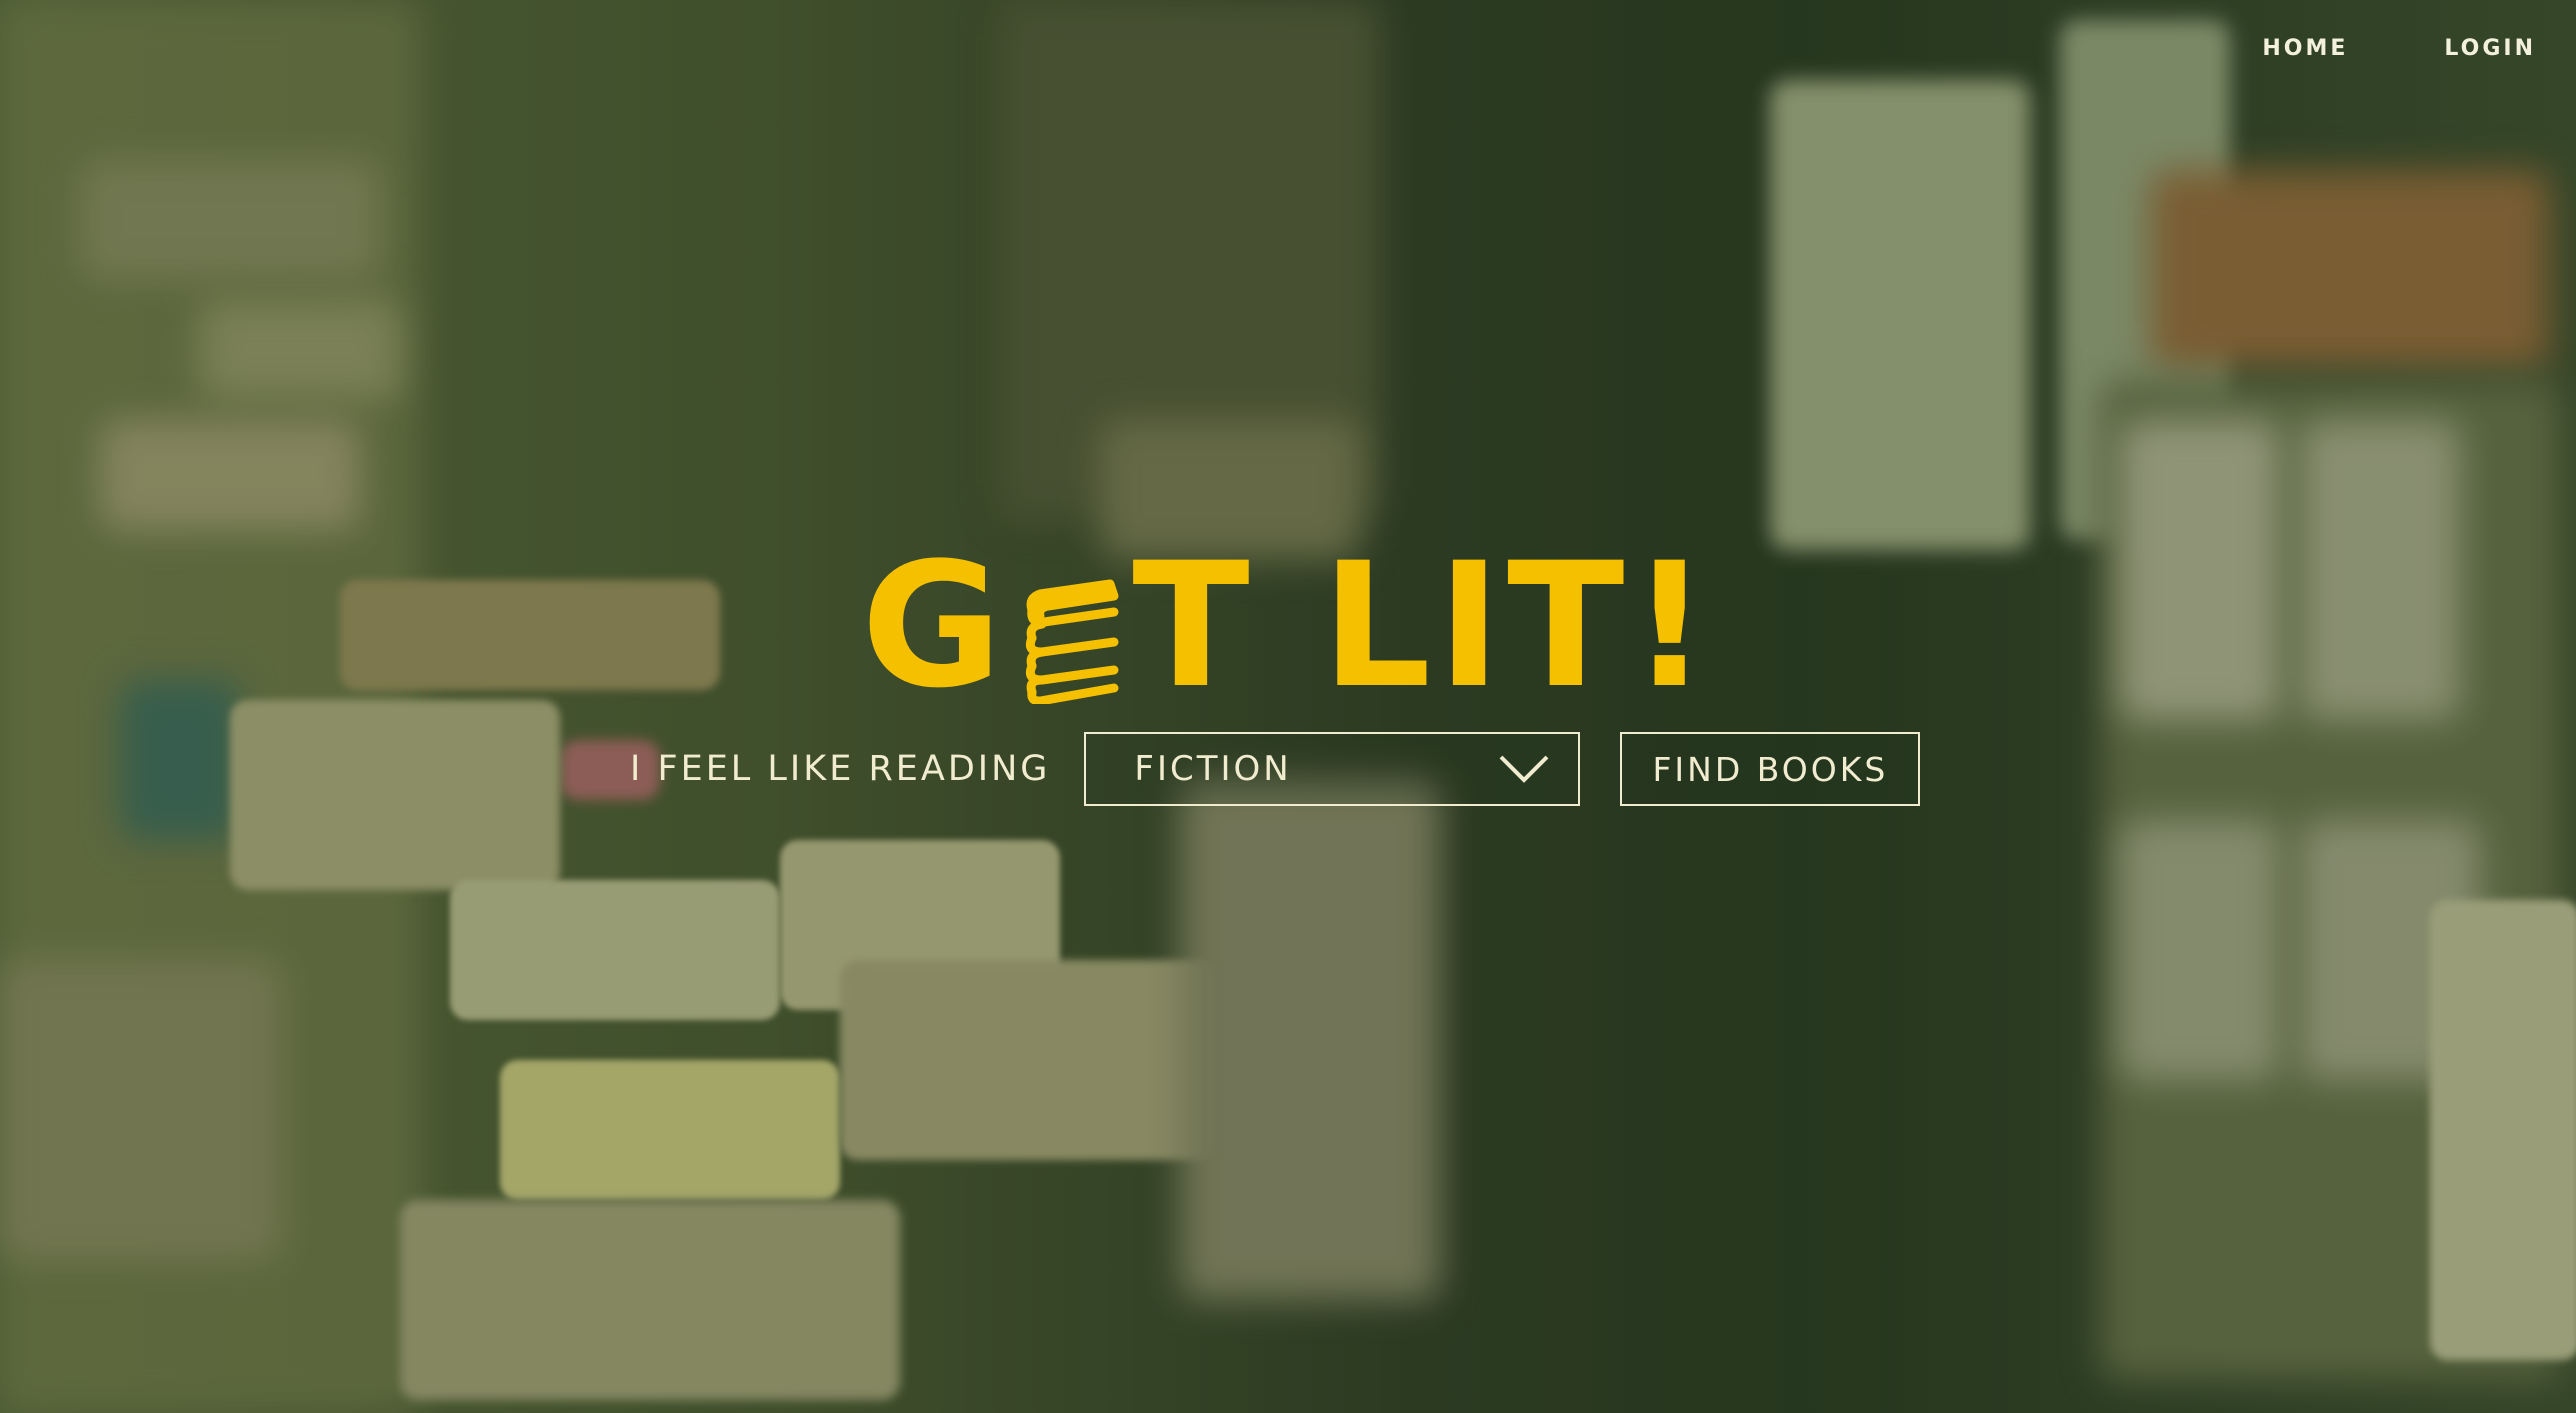 Image resolution: width=2576 pixels, height=1413 pixels. Describe the element at coordinates (2490, 48) in the screenshot. I see `nav-login-link: LOGIN` at that location.